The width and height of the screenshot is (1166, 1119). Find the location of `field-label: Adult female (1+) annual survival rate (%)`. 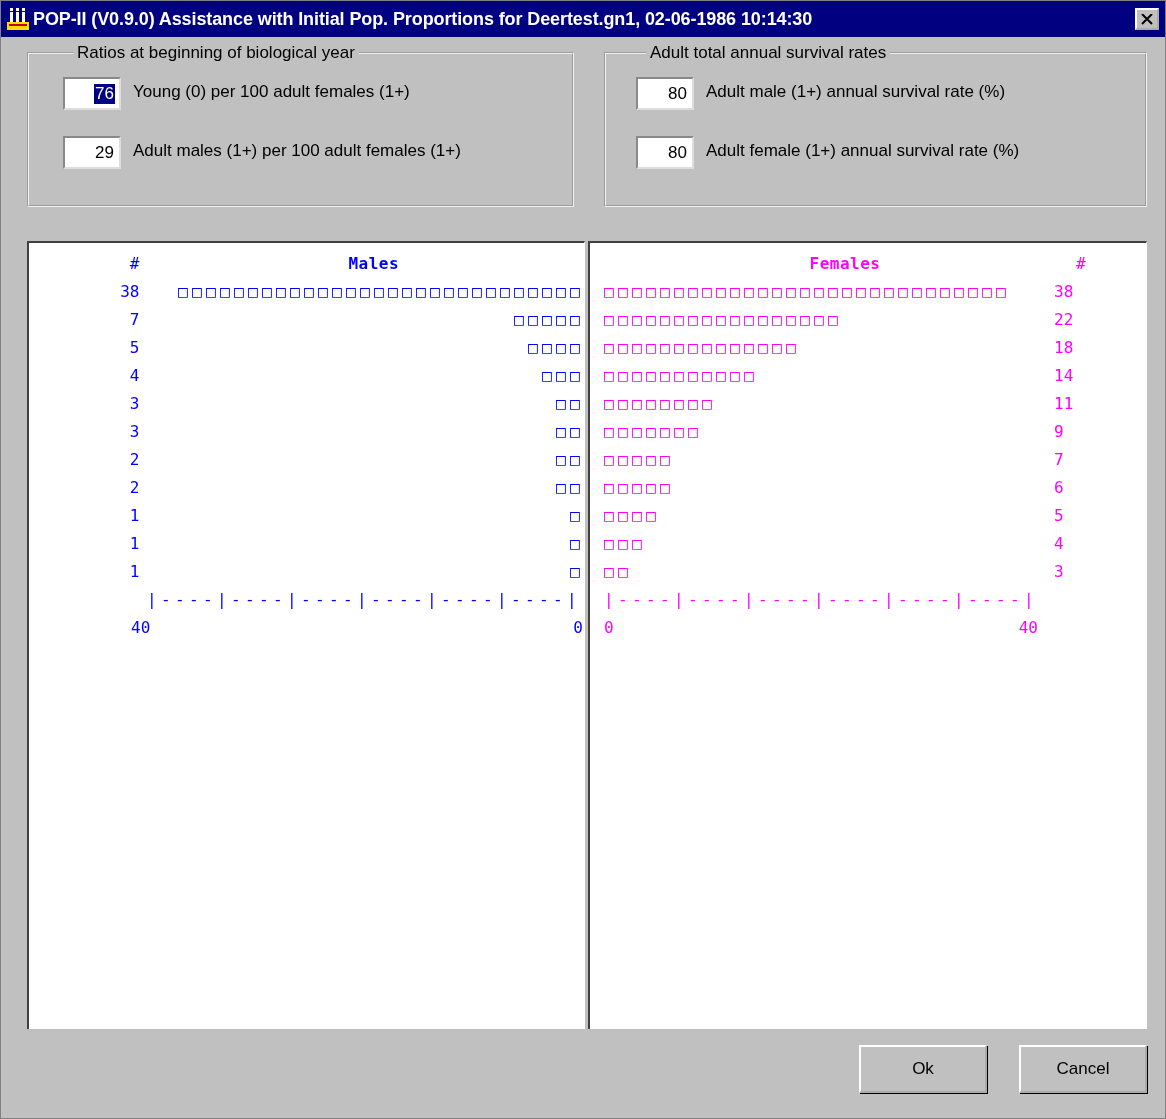

field-label: Adult female (1+) annual survival rate (%) is located at coordinates (863, 150).